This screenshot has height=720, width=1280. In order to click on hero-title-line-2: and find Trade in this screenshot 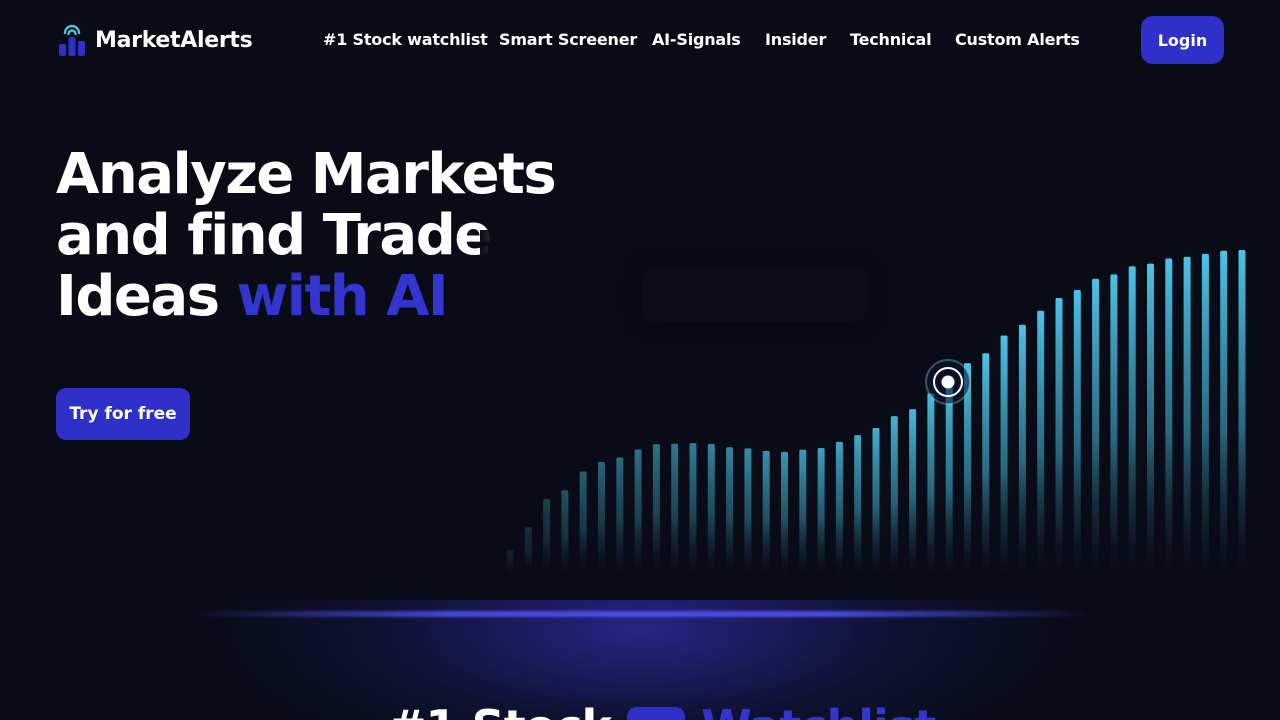, I will do `click(274, 235)`.